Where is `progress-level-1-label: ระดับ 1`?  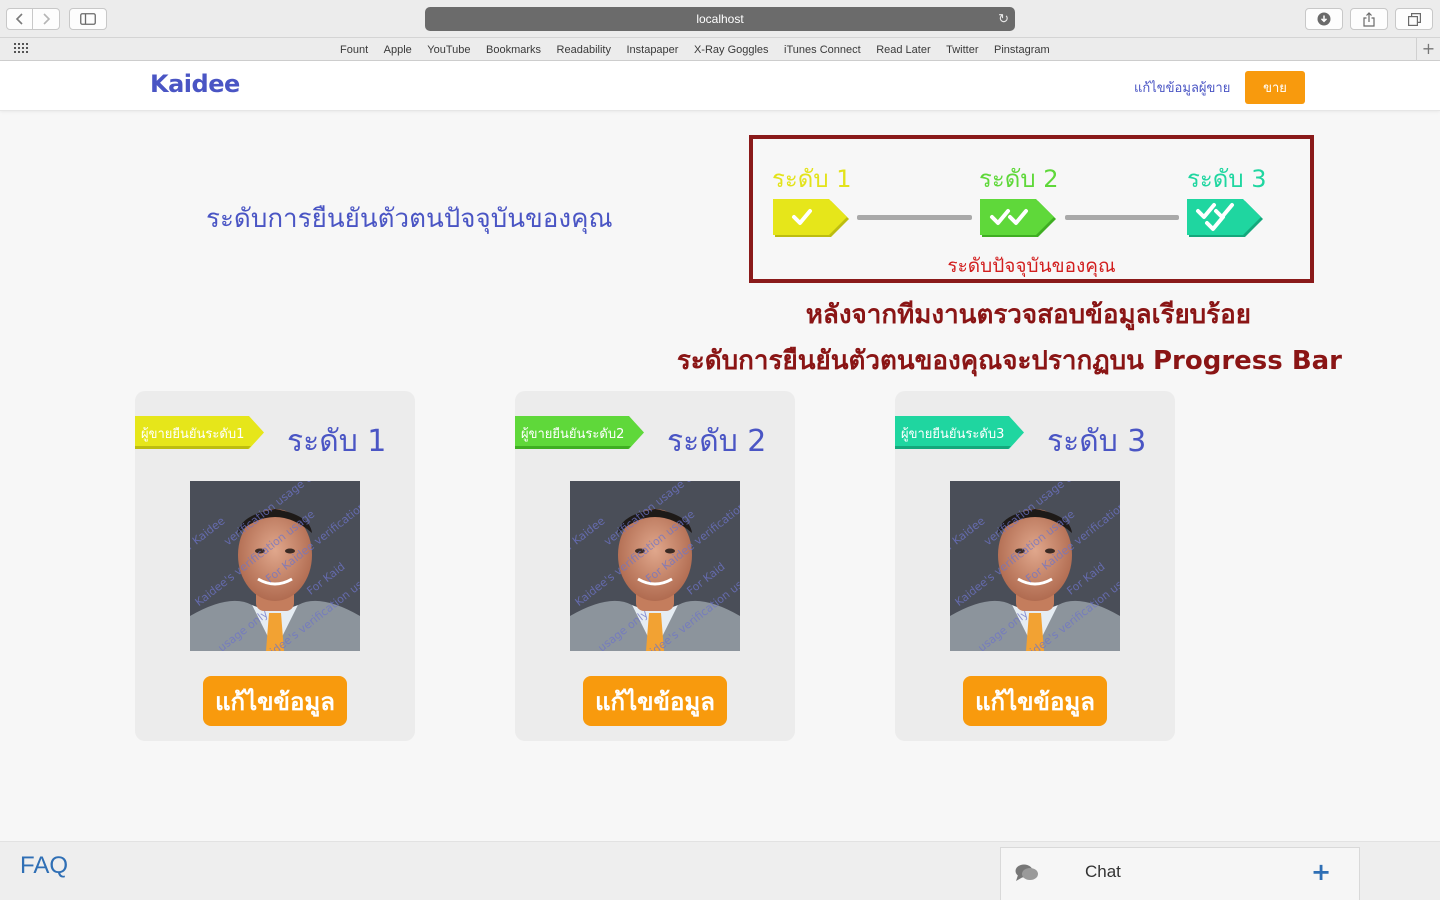 progress-level-1-label: ระดับ 1 is located at coordinates (812, 179).